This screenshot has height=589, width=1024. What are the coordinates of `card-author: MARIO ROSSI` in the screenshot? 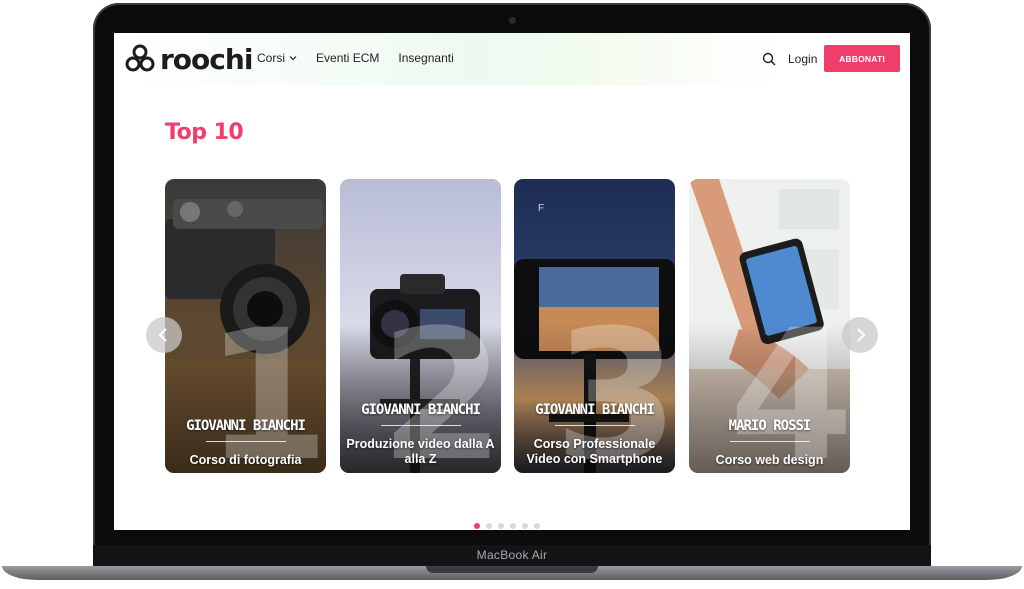 It's located at (770, 426).